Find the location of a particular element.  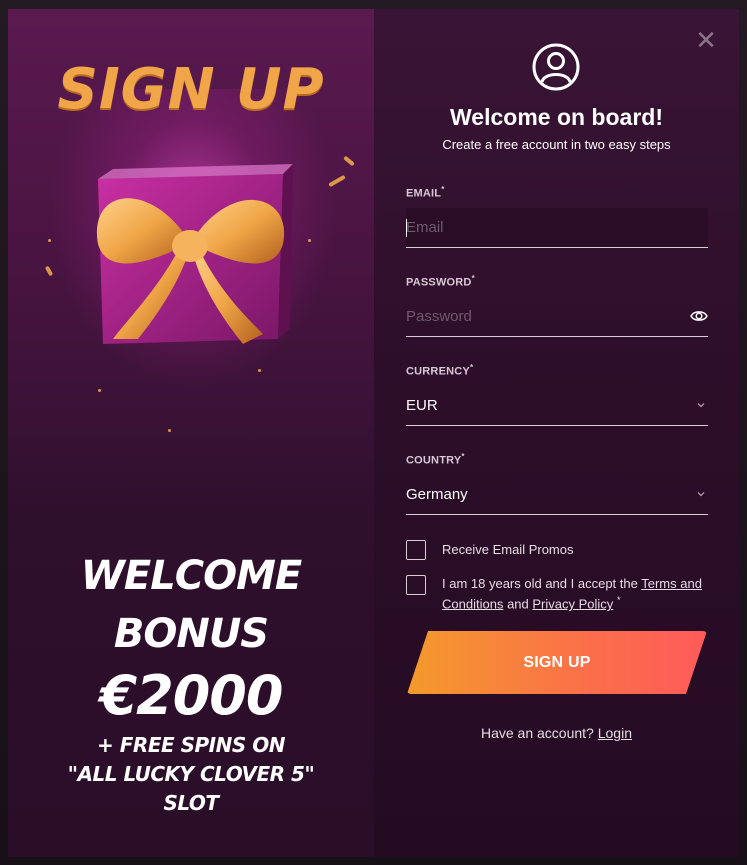

country-select: Germany is located at coordinates (557, 495).